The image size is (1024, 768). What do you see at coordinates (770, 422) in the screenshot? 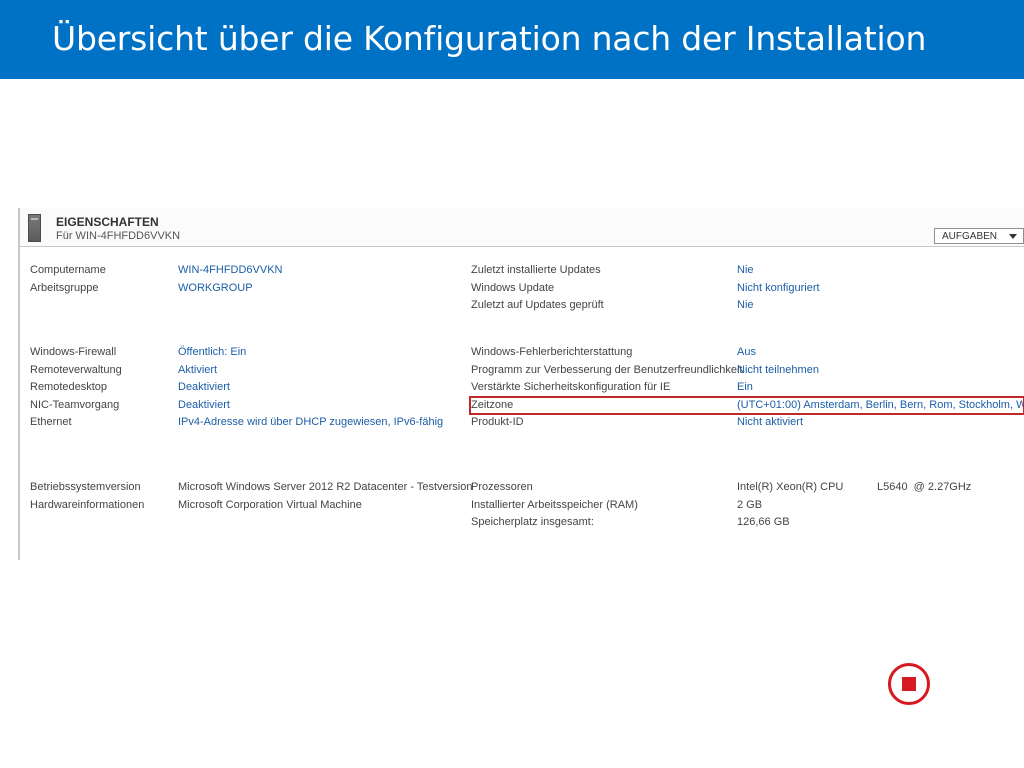
I see `right-property-value-link: Nicht aktiviert` at bounding box center [770, 422].